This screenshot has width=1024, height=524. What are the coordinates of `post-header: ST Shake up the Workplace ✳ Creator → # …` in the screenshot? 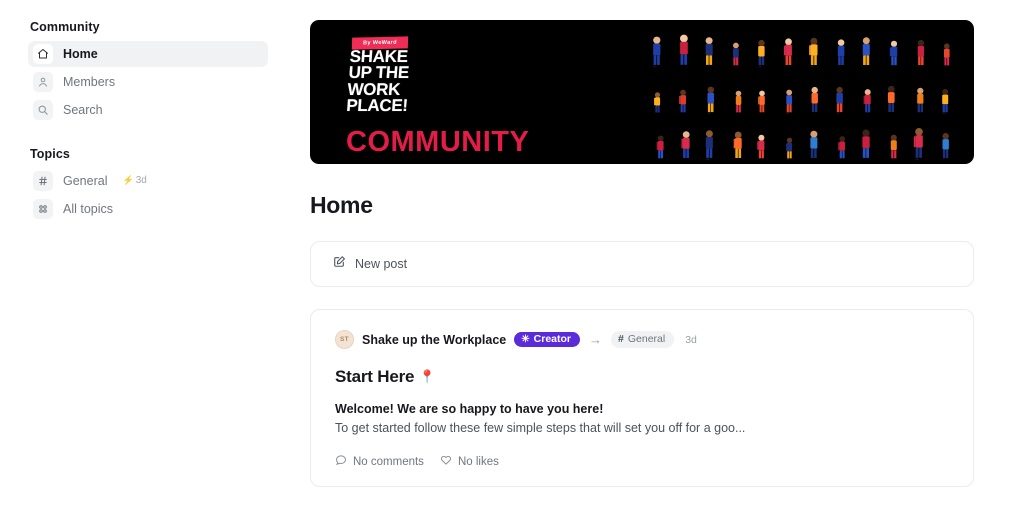 It's located at (642, 339).